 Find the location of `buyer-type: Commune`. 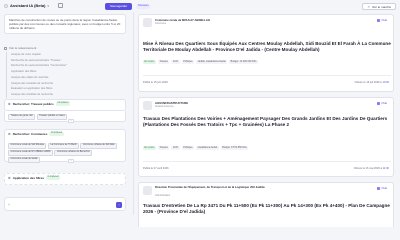

buyer-type: Commune is located at coordinates (161, 23).